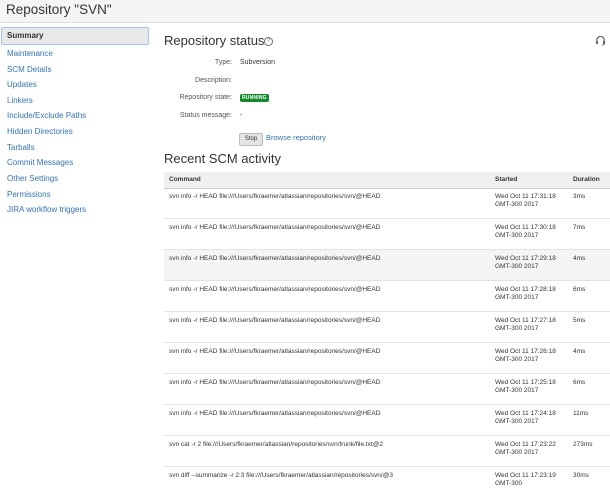 This screenshot has height=498, width=610. What do you see at coordinates (525, 417) in the screenshot?
I see `started-cell: Wed Oct 11 17:24:18 GMT-300 2017` at bounding box center [525, 417].